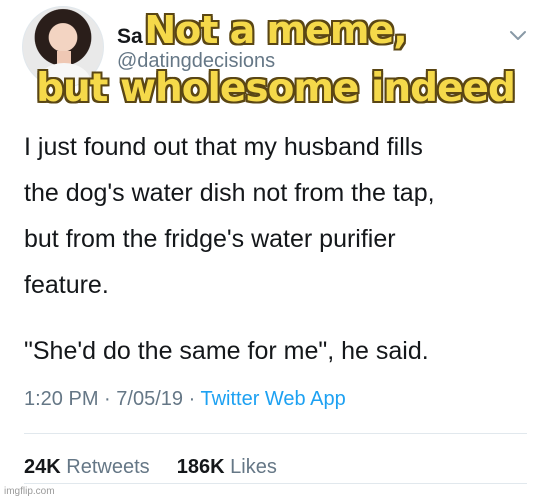  I want to click on tweet-time: 1:20 PM, so click(61, 399).